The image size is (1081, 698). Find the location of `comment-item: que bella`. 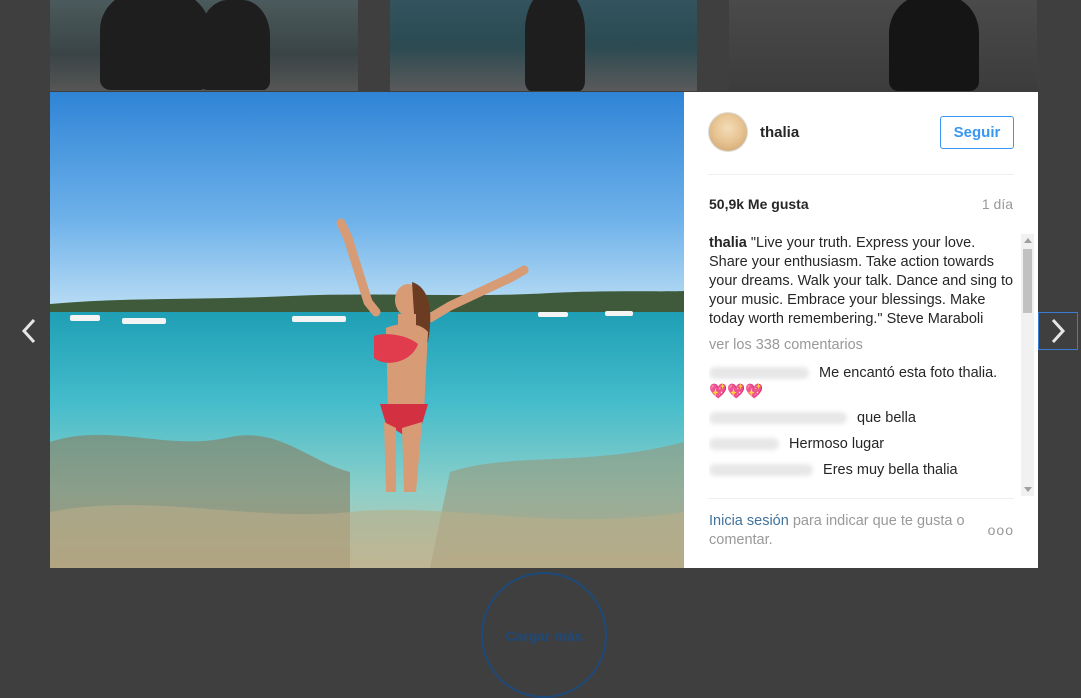

comment-item: que bella is located at coordinates (861, 418).